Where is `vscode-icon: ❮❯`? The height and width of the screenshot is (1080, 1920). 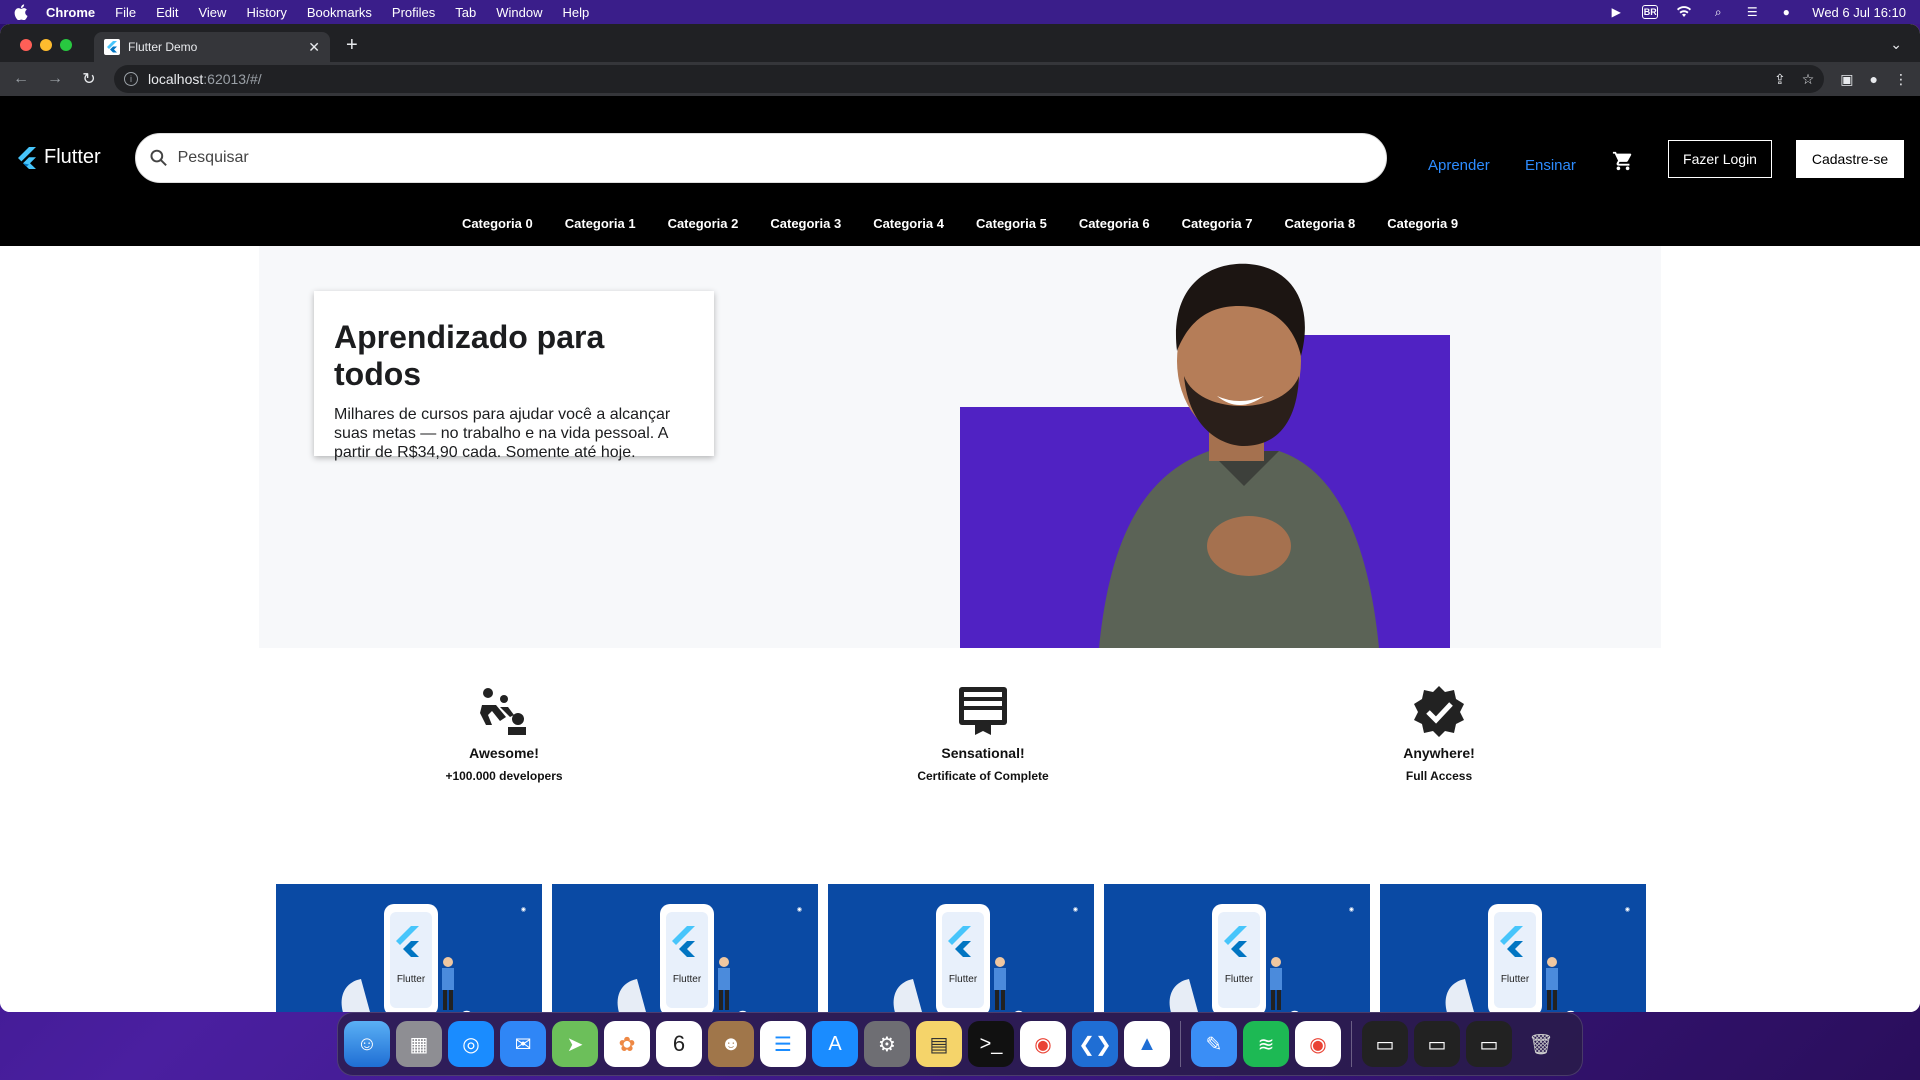
vscode-icon: ❮❯ is located at coordinates (1095, 1044).